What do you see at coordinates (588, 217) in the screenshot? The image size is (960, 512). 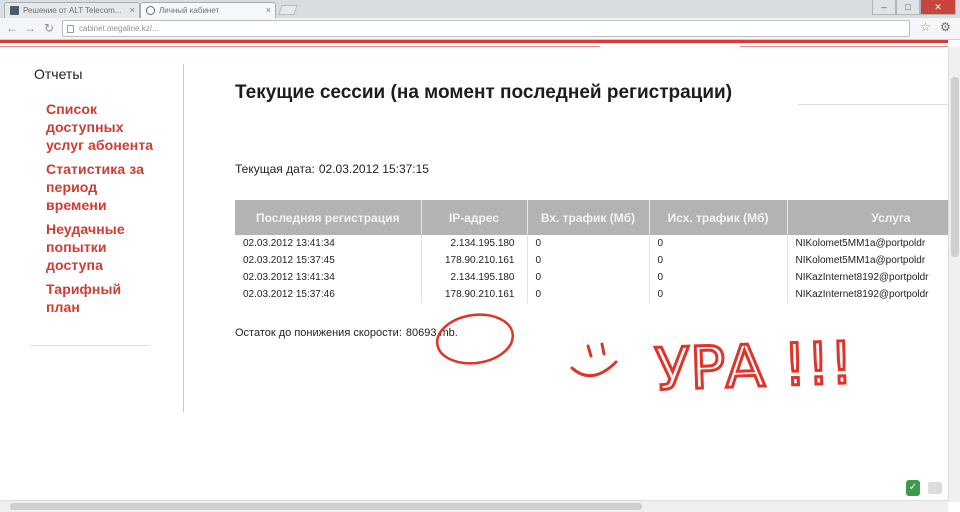 I see `column-header-traffic-in: Вх. трафик (Мб)` at bounding box center [588, 217].